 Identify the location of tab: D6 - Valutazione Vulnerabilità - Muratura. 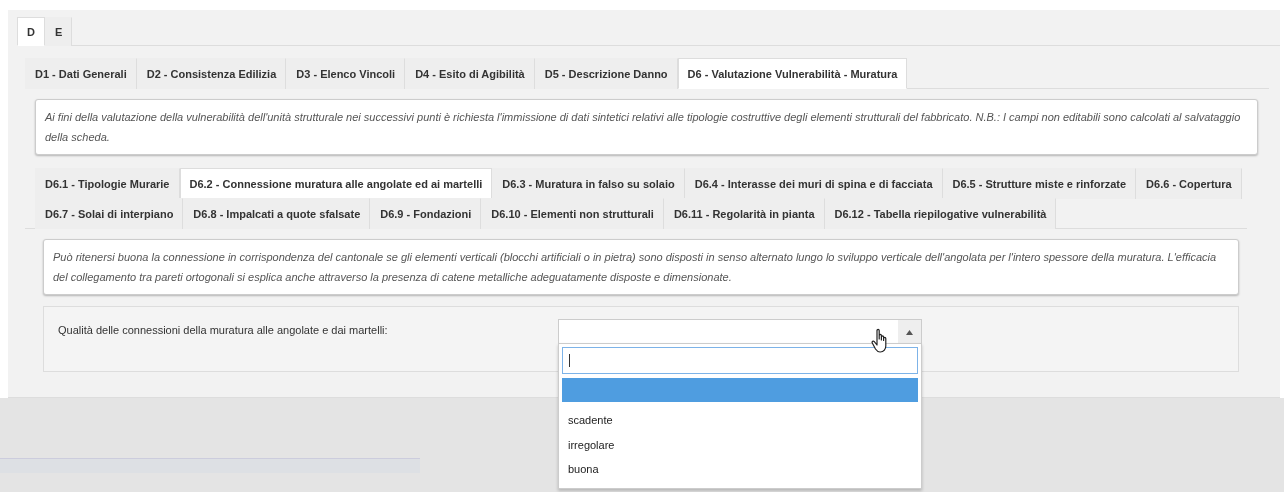
(792, 73).